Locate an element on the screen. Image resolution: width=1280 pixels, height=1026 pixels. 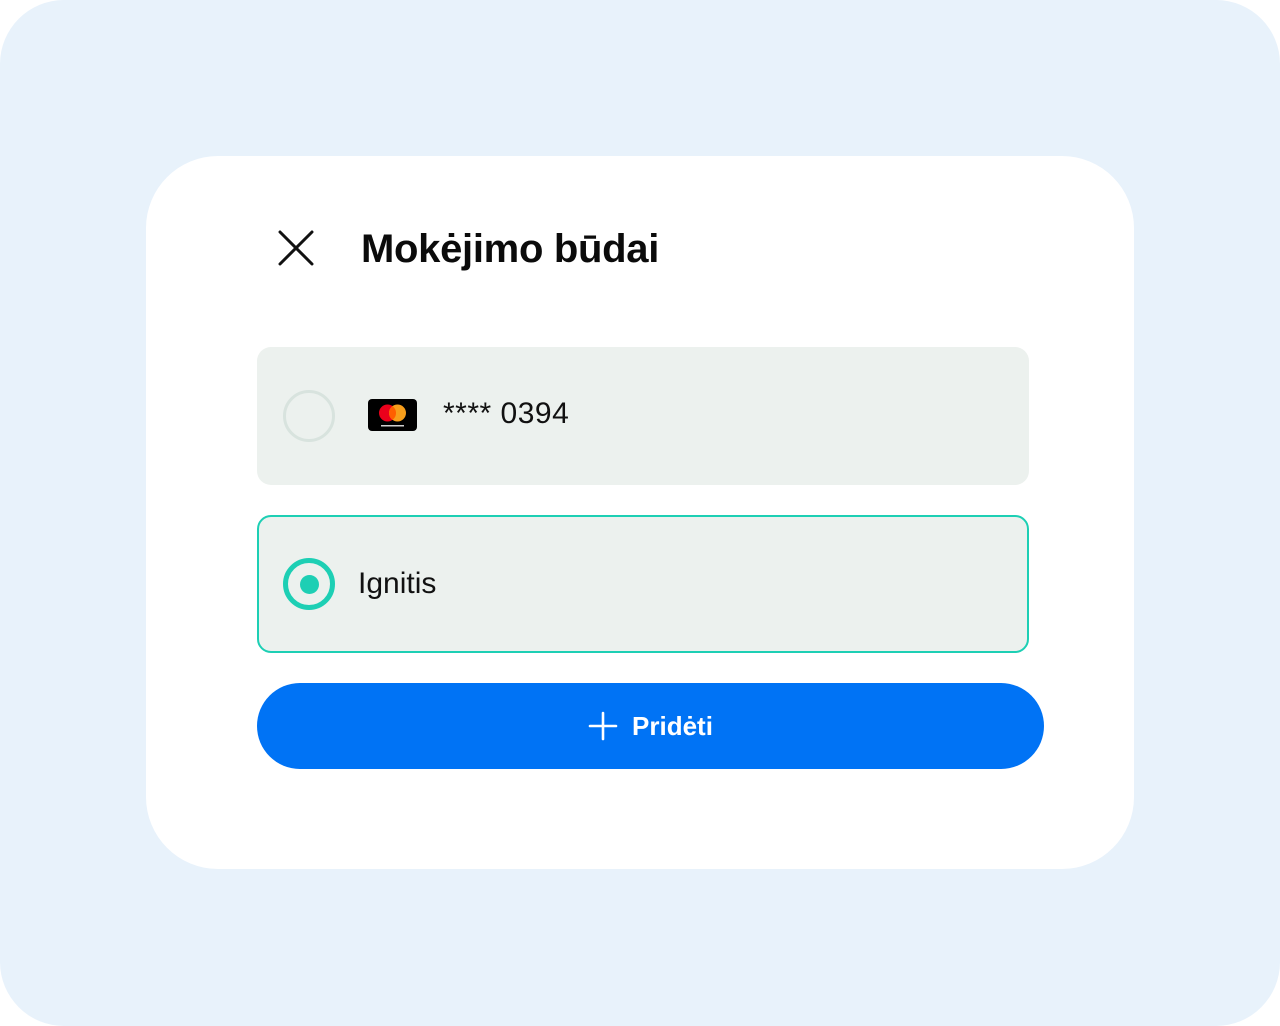
dialog-title: Mokėjimo būdai is located at coordinates (510, 249).